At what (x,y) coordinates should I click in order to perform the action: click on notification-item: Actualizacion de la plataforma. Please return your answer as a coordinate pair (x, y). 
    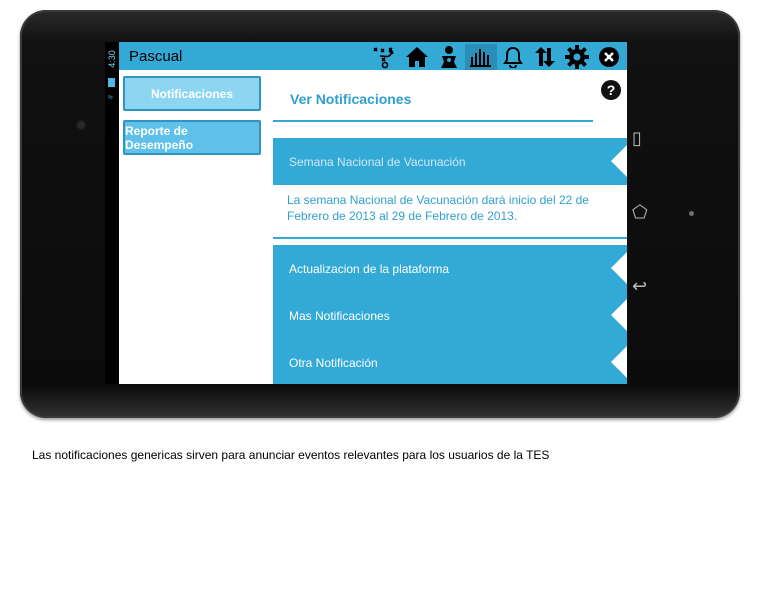
    Looking at the image, I should click on (450, 268).